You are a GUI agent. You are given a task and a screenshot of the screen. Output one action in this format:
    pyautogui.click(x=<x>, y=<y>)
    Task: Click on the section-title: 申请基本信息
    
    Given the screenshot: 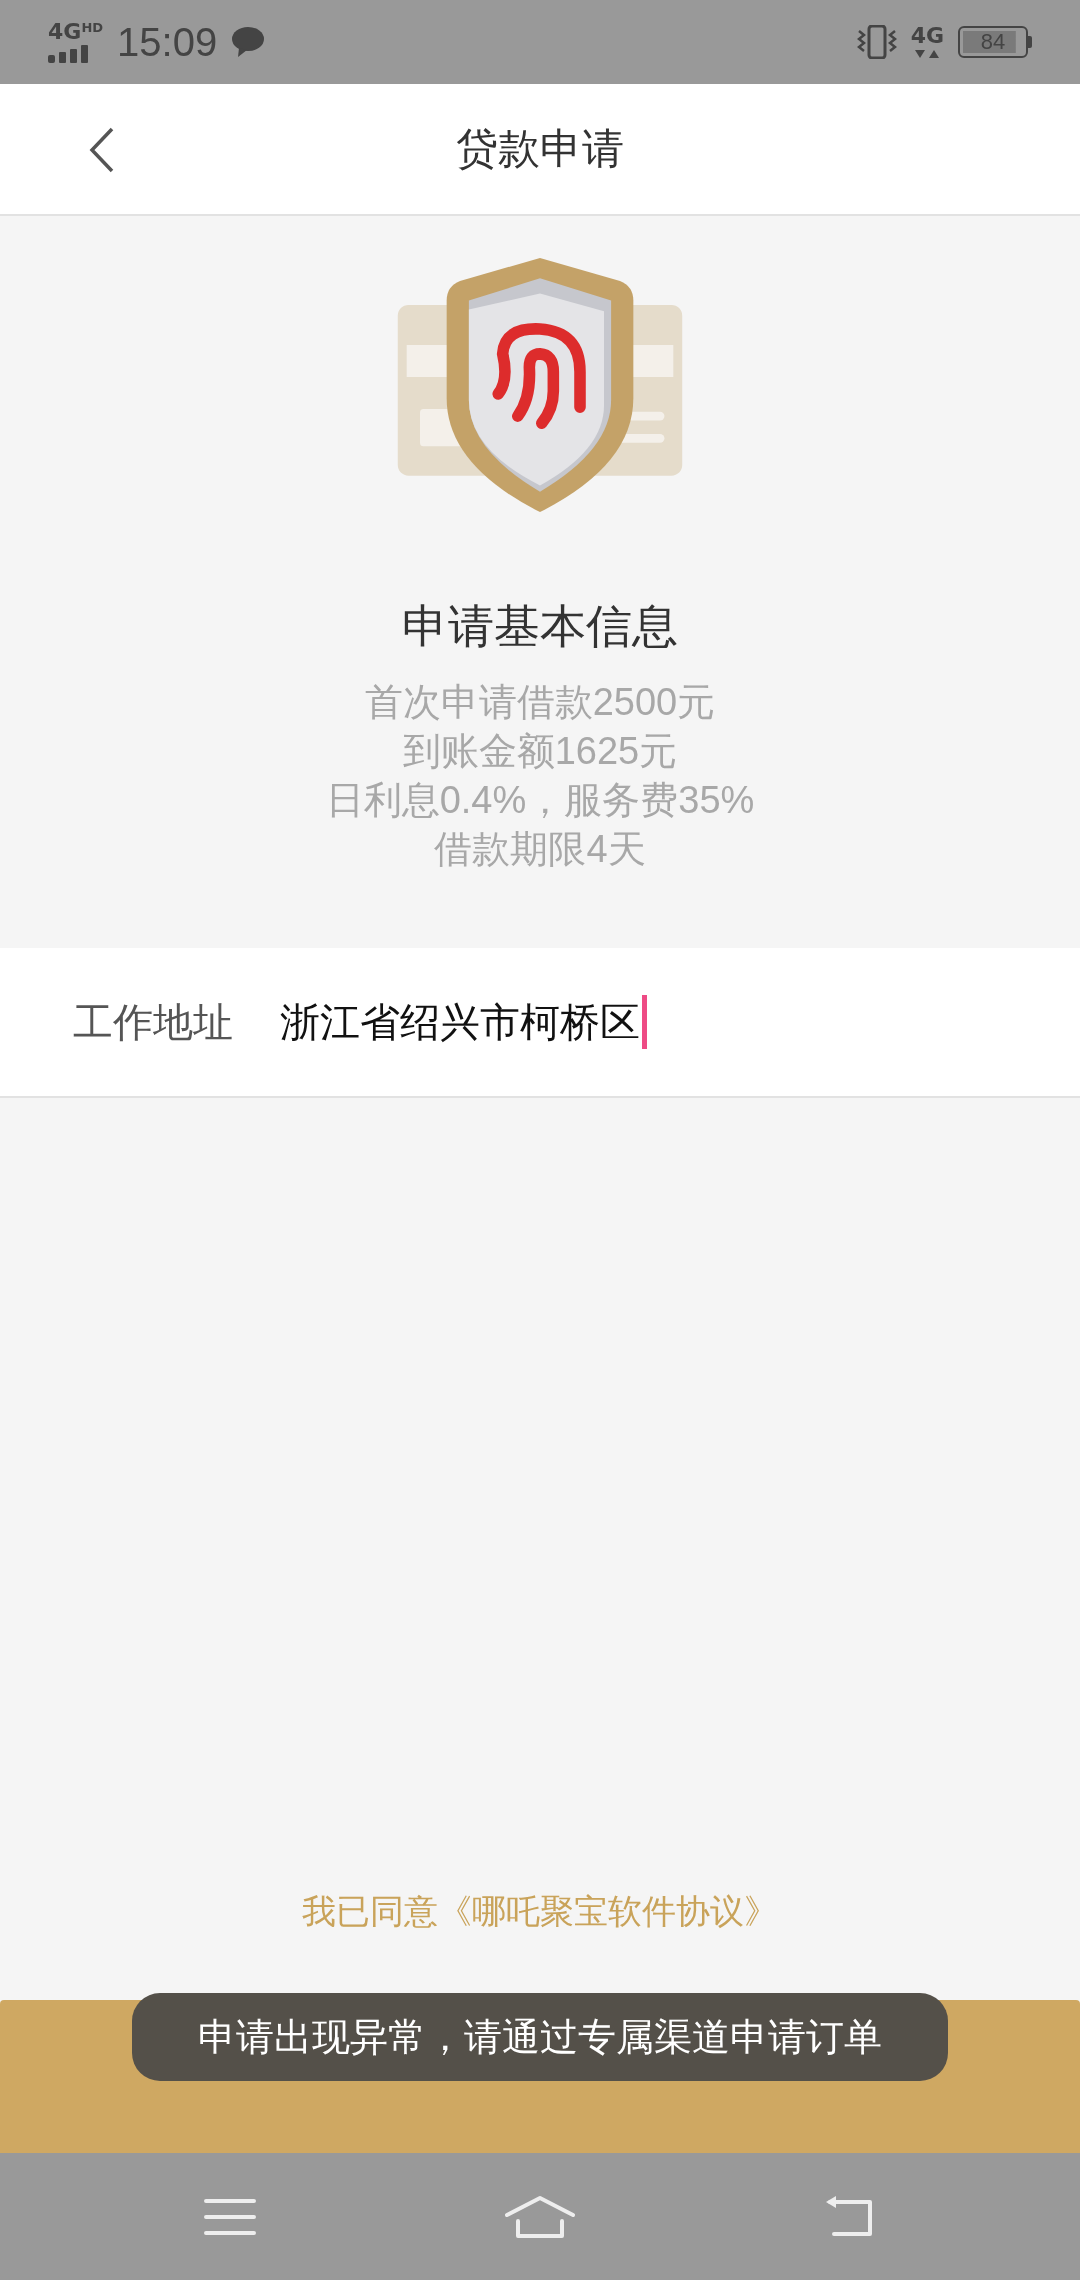 What is the action you would take?
    pyautogui.click(x=540, y=626)
    